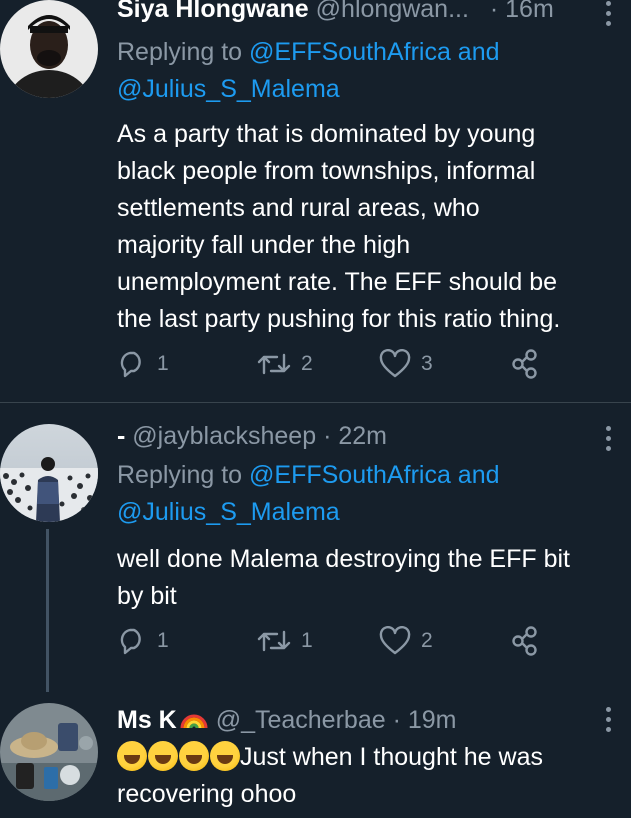 The image size is (631, 818). What do you see at coordinates (427, 640) in the screenshot?
I see `like-count: 2` at bounding box center [427, 640].